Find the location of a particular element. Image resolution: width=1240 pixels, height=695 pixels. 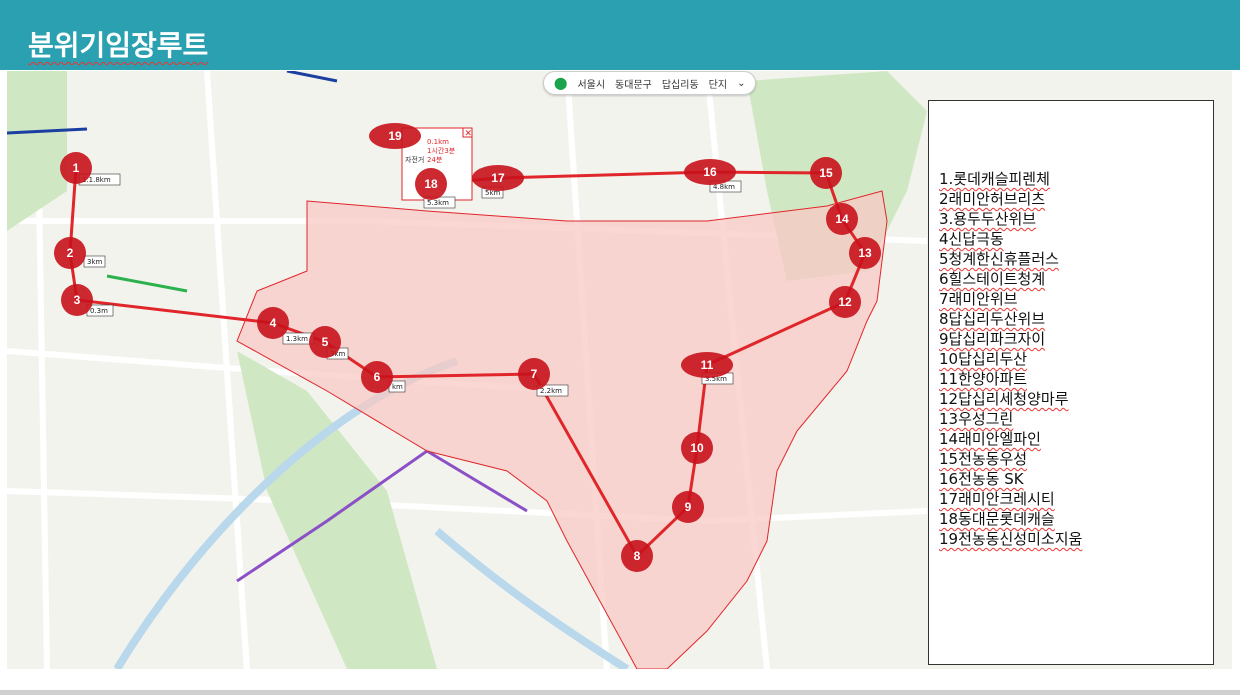

legend-item: 10답십리두산 is located at coordinates (983, 359).